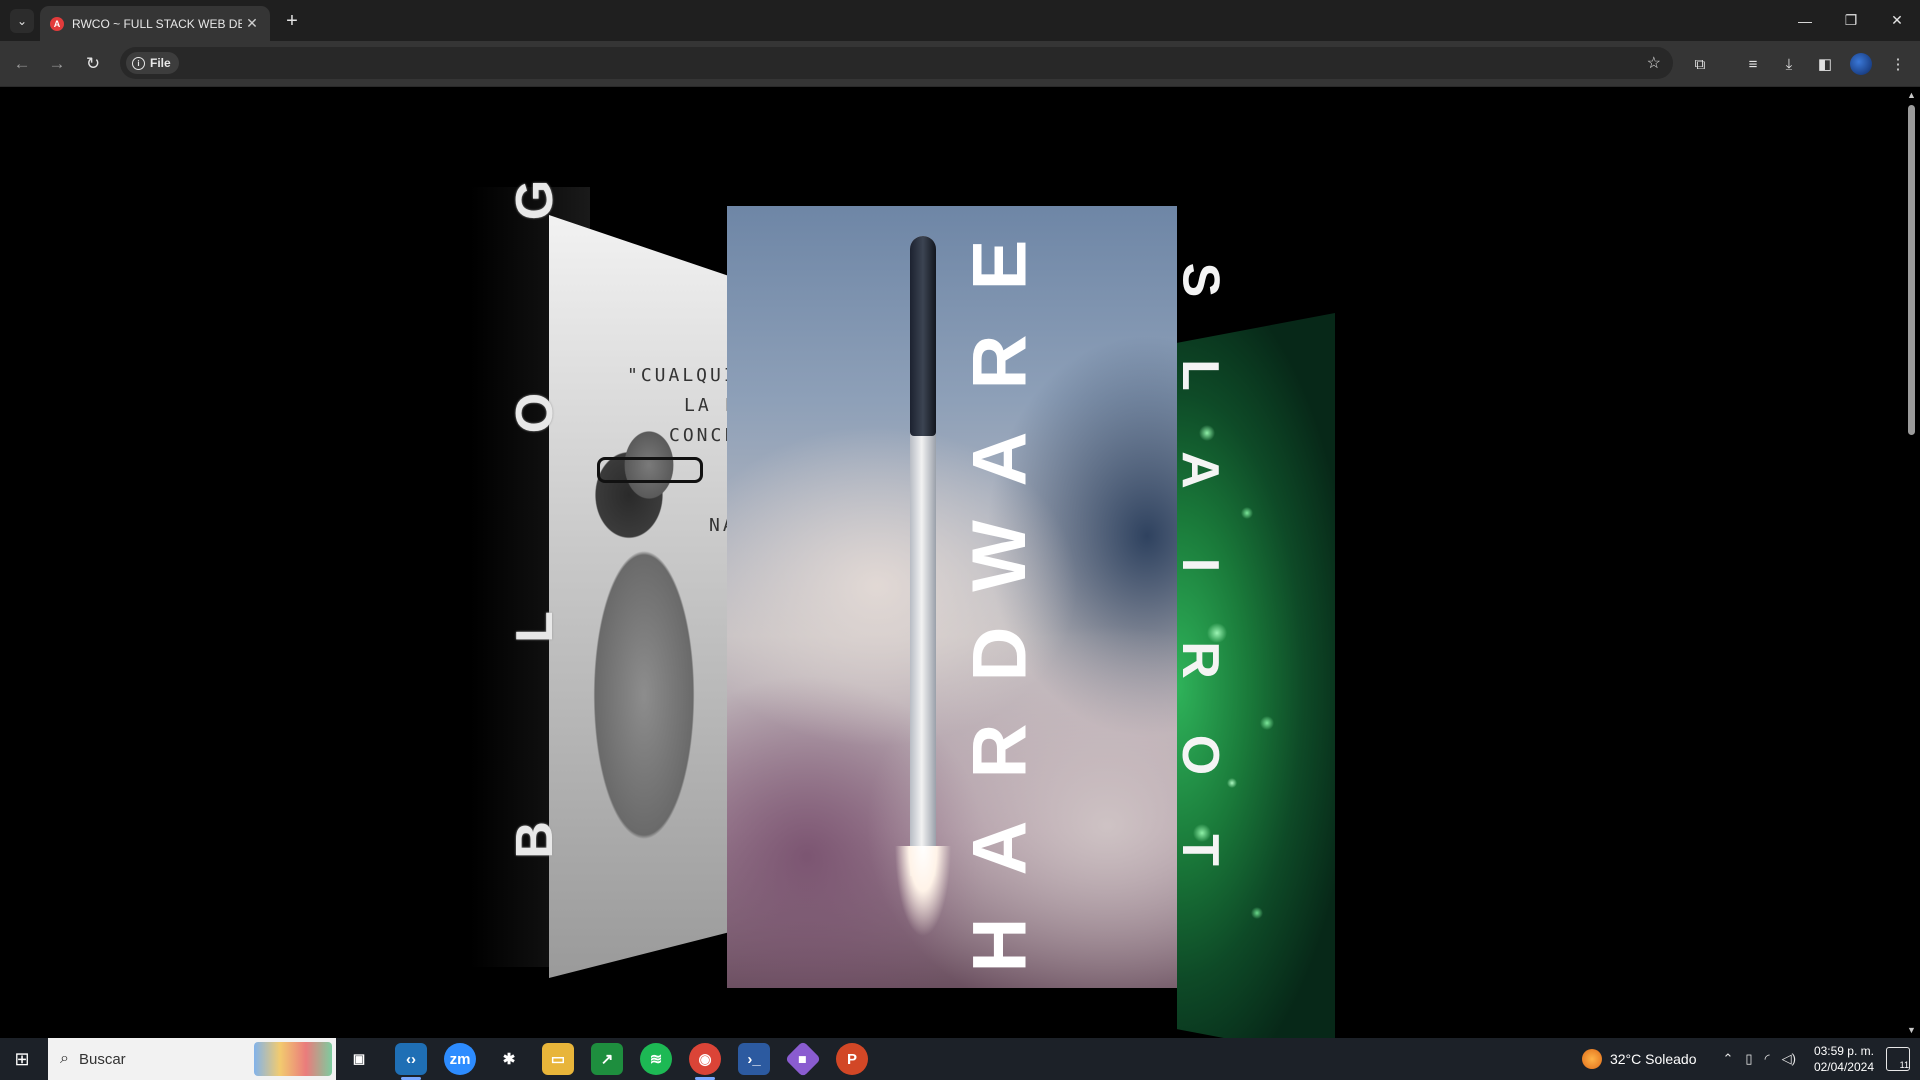 The image size is (1920, 1080). I want to click on tutorials-title-letter: A, so click(1200, 470).